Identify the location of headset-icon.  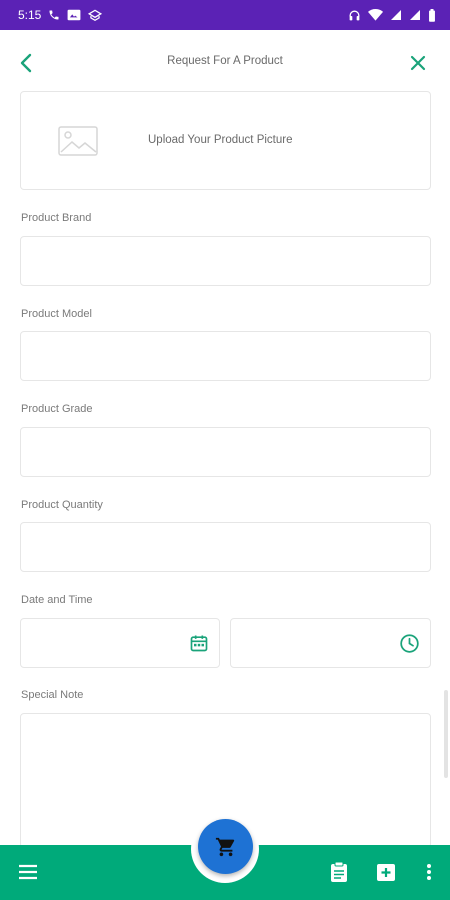
(354, 15).